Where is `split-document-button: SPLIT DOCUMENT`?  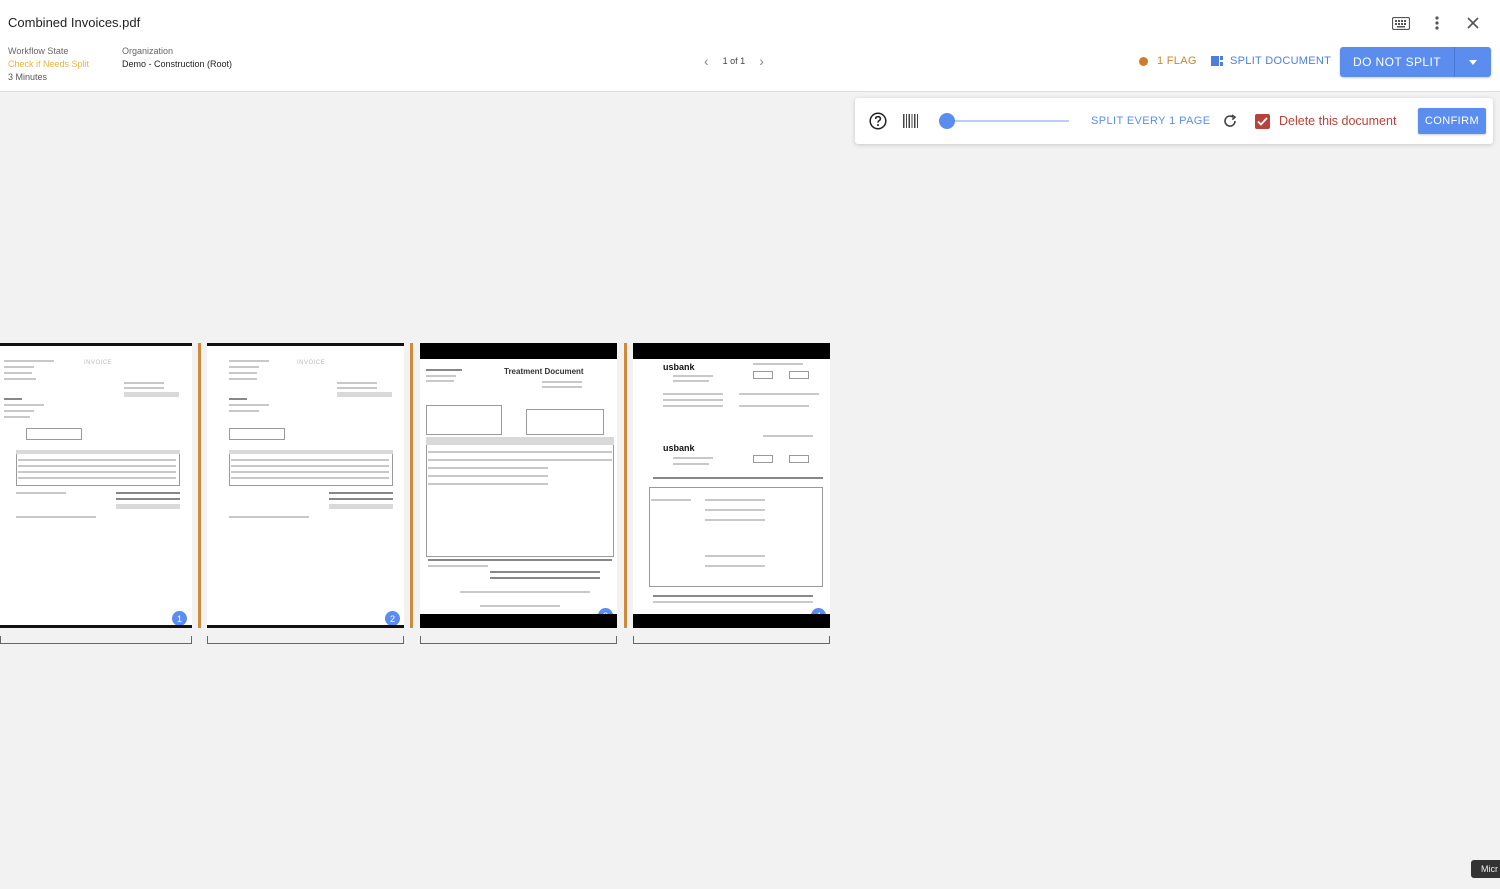 split-document-button: SPLIT DOCUMENT is located at coordinates (1271, 61).